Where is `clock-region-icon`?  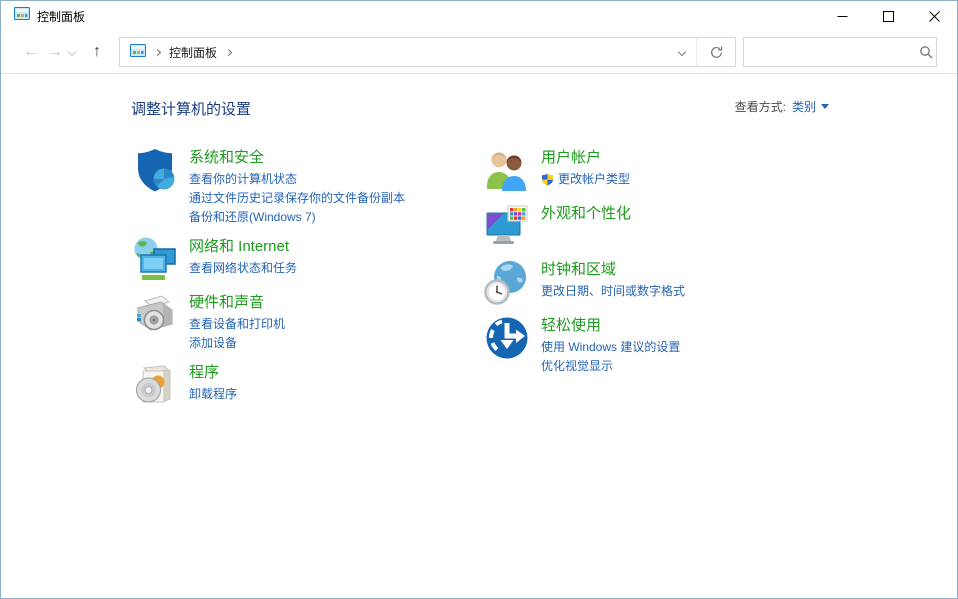 clock-region-icon is located at coordinates (507, 282).